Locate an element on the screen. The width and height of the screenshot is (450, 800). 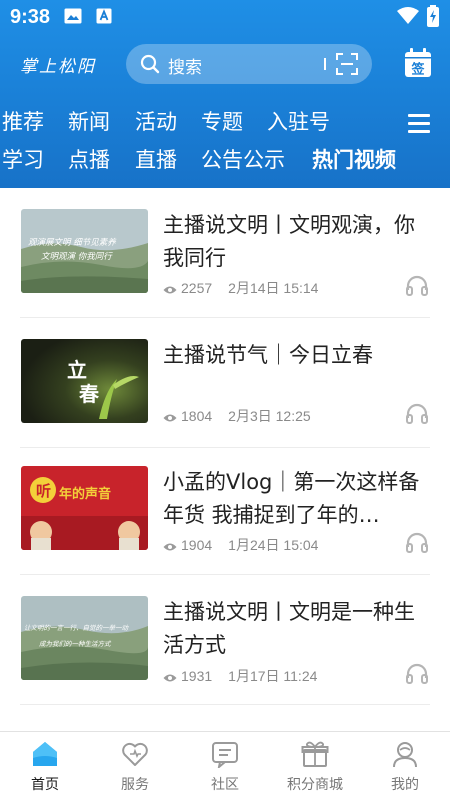
status-time: 9:38 is located at coordinates (30, 17).